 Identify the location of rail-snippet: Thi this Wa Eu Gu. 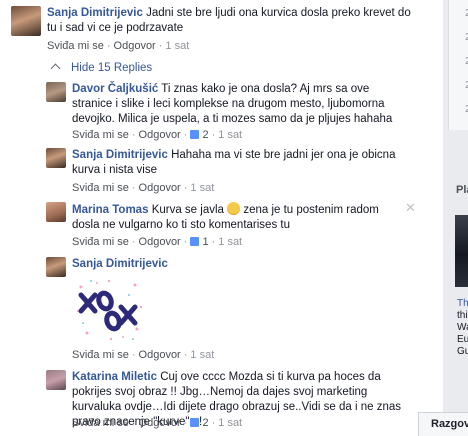
(462, 328).